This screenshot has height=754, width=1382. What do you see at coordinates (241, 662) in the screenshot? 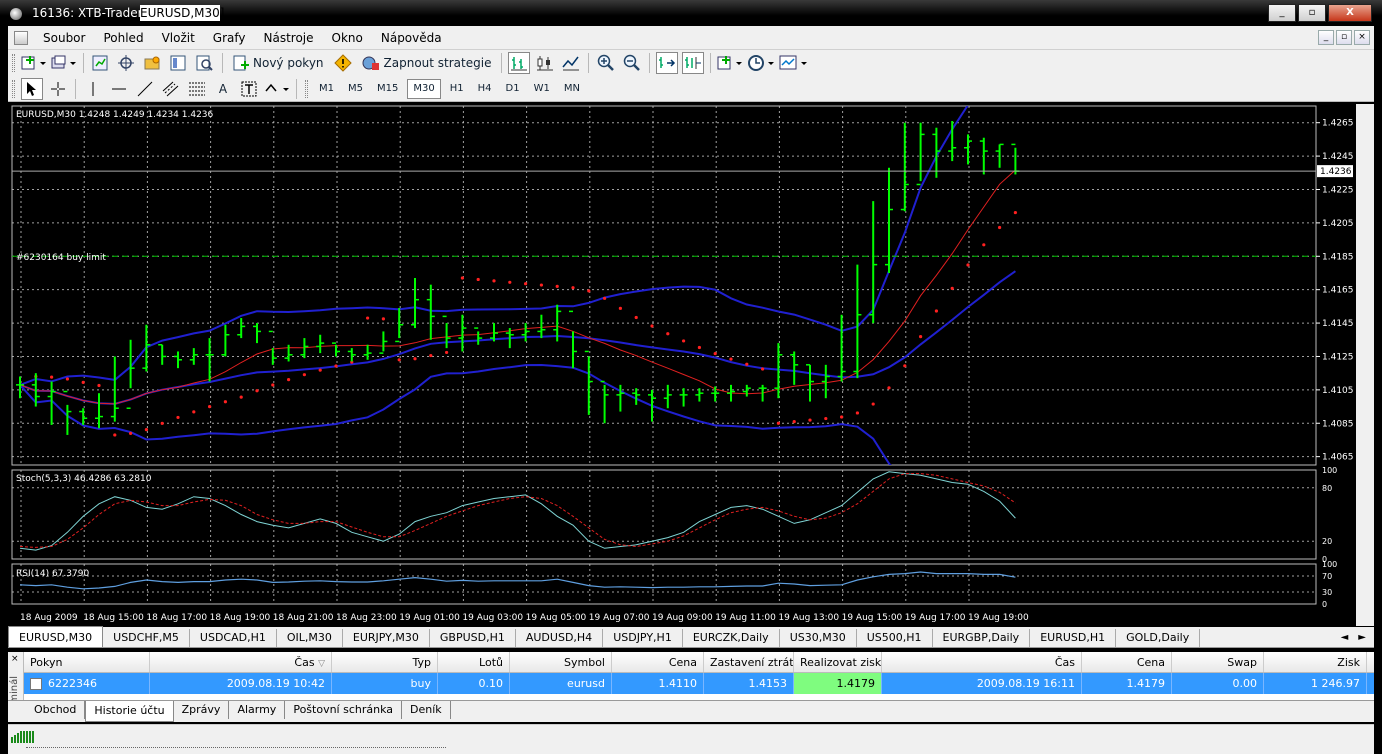
I see `column-header-open-time: Čas ▽` at bounding box center [241, 662].